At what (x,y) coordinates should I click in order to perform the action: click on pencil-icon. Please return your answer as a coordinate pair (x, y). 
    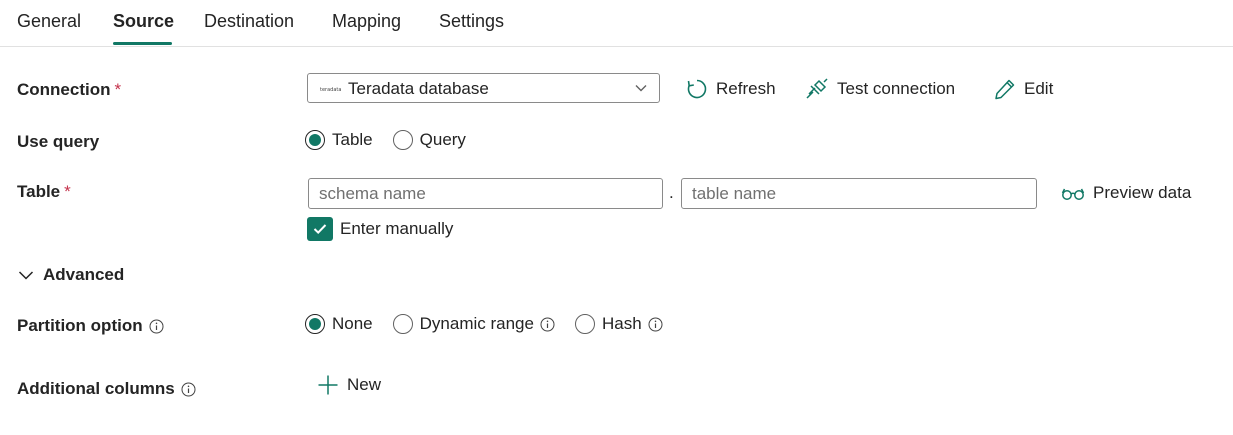
    Looking at the image, I should click on (1005, 89).